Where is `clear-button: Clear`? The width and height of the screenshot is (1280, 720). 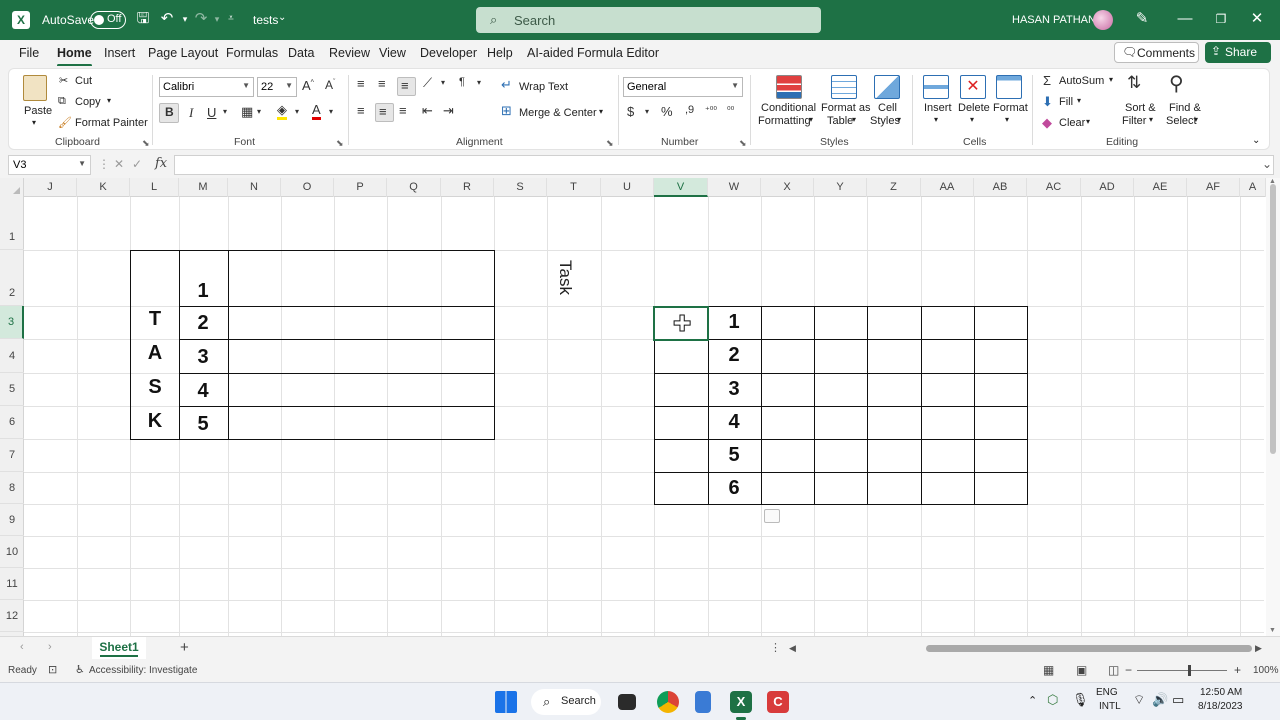 clear-button: Clear is located at coordinates (1072, 123).